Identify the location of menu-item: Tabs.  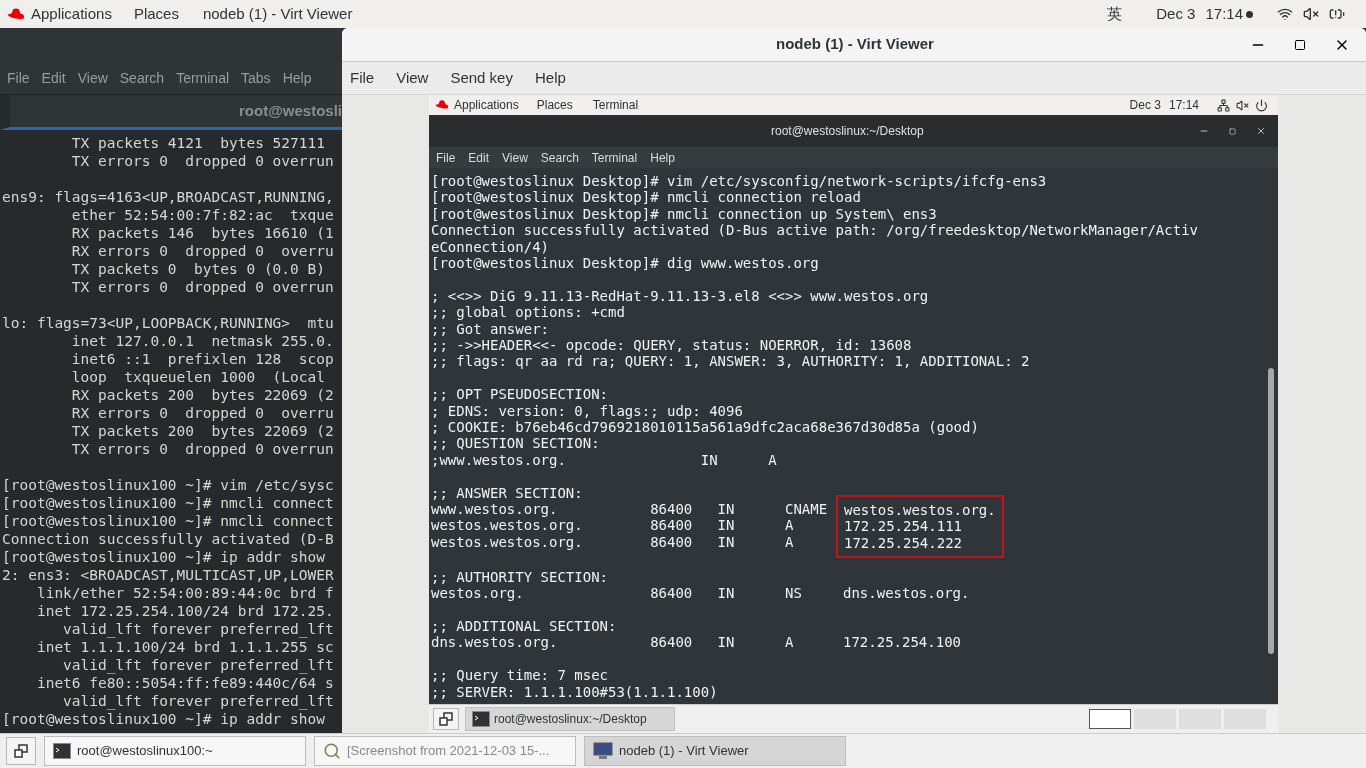
(256, 78).